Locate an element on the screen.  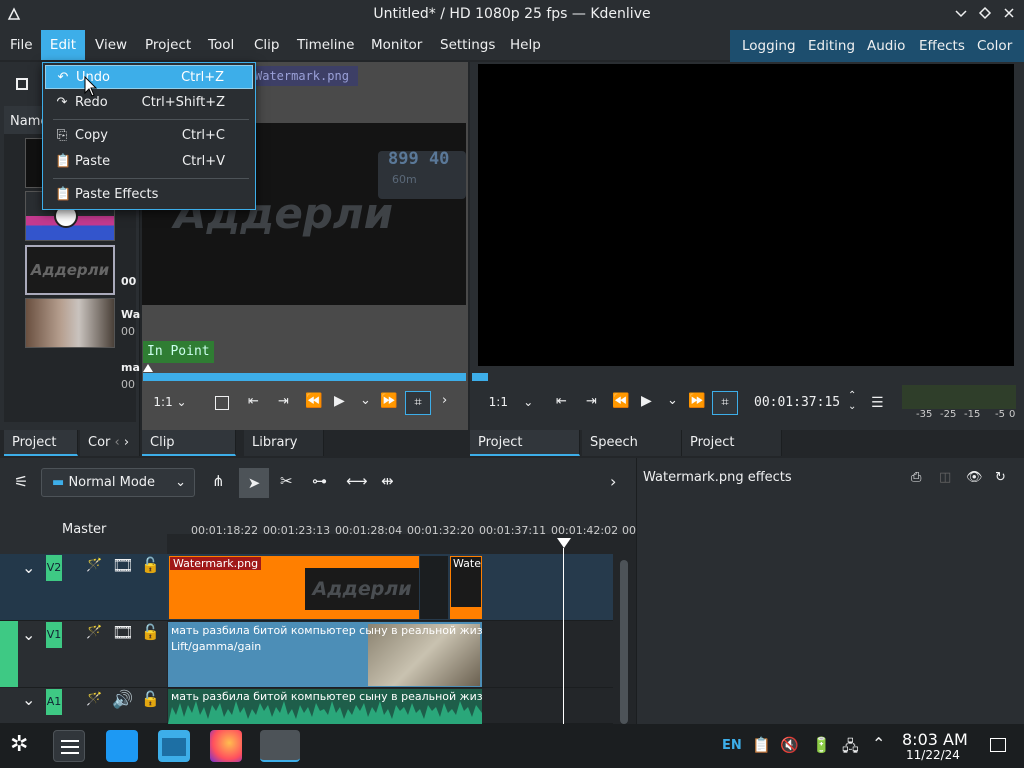
project-forward-icon: ⏩ is located at coordinates (696, 401).